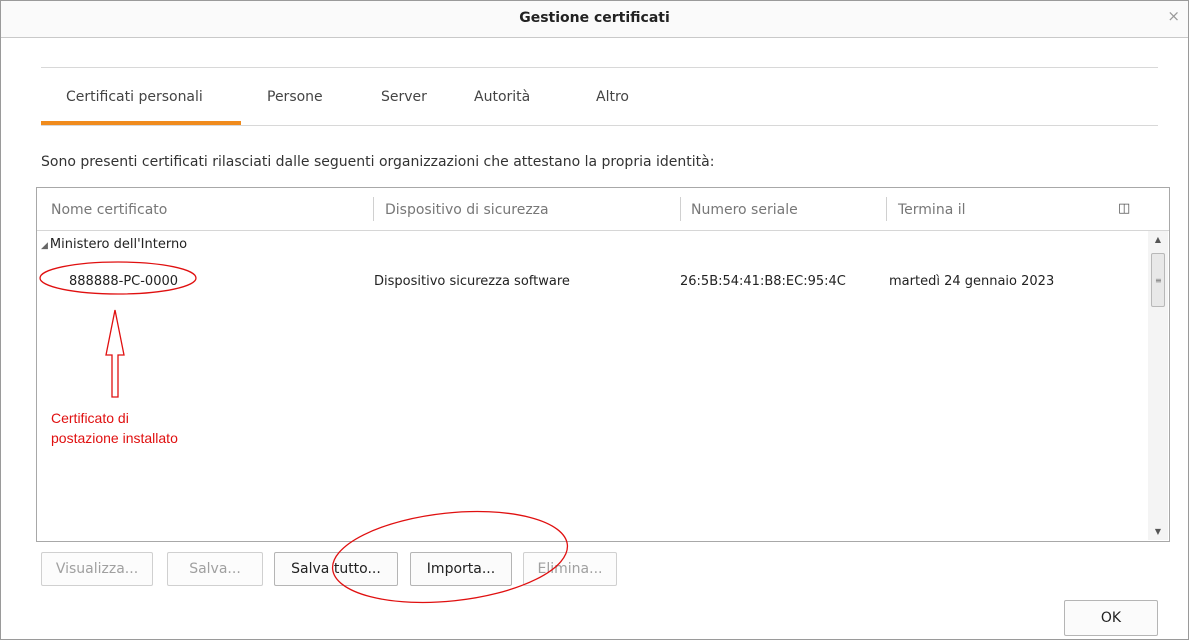 This screenshot has width=1189, height=640. I want to click on cert-expires-cell: martedì 24 gennaio 2023, so click(971, 281).